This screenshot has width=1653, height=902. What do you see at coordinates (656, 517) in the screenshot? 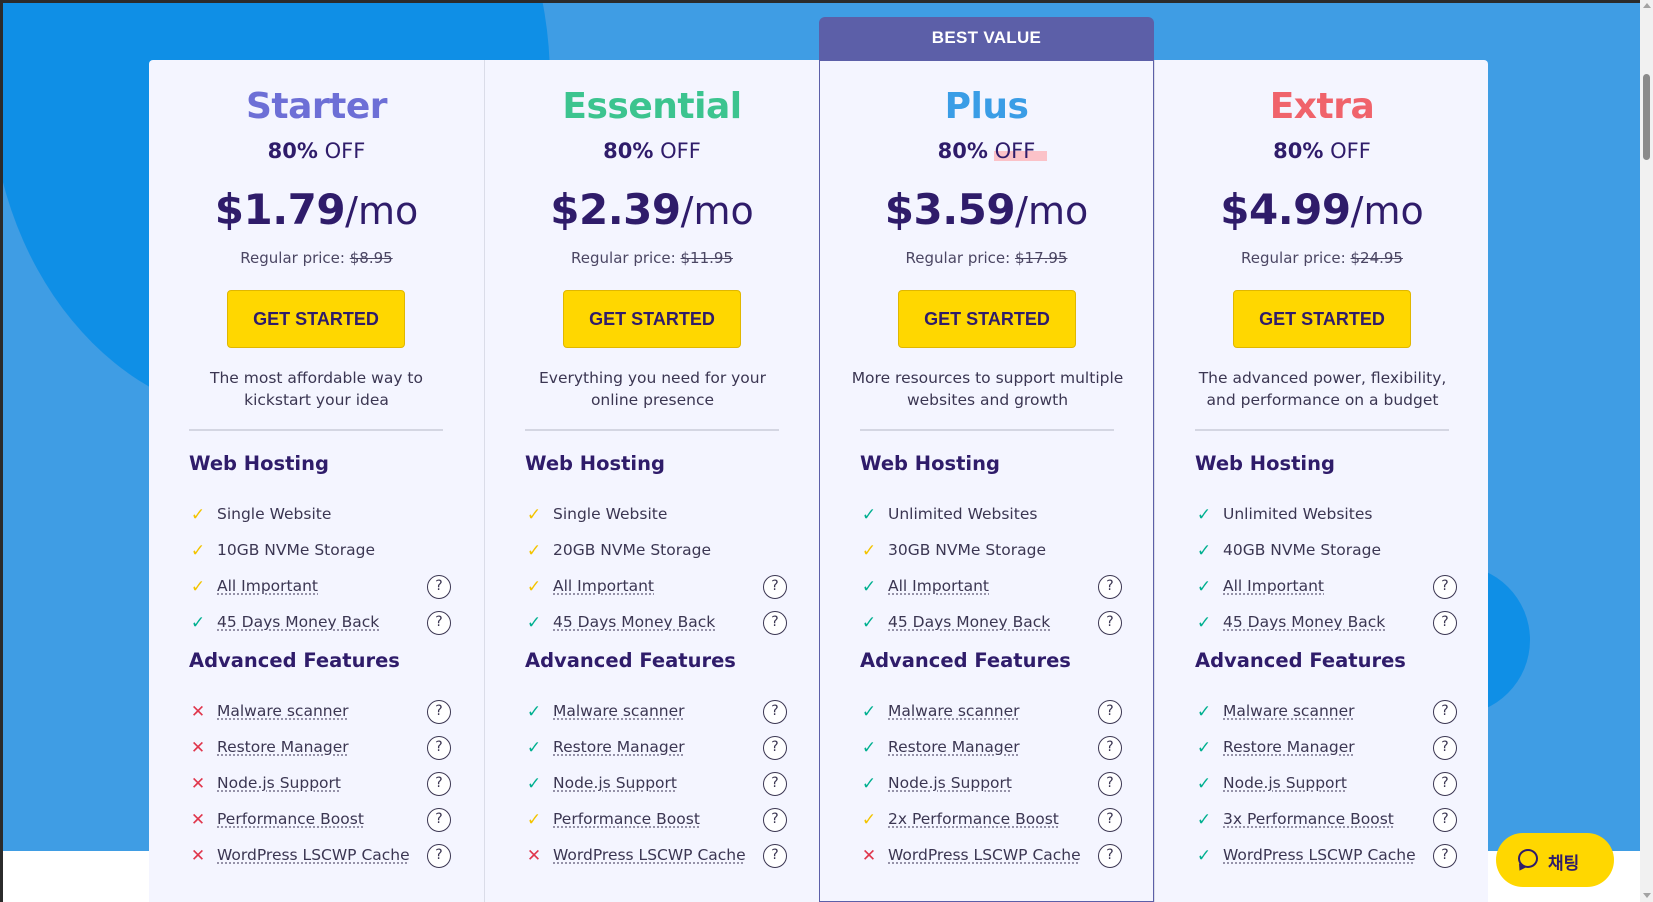
I see `feature-item: ✓ Single Website` at bounding box center [656, 517].